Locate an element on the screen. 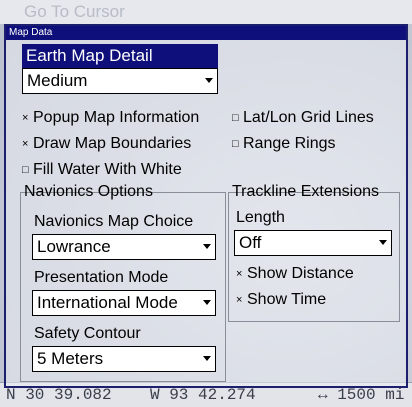  navionics-options-label: Navionics Options is located at coordinates (88, 191).